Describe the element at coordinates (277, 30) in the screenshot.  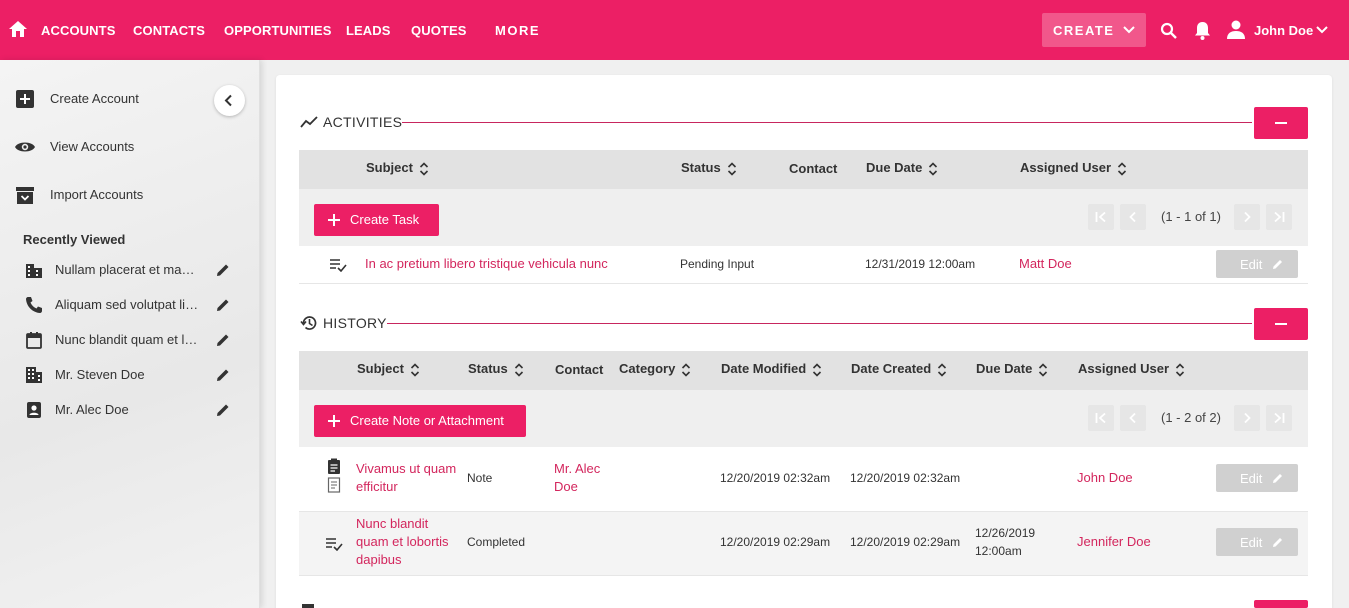
I see `nav-opportunities: OPPORTUNITIES` at that location.